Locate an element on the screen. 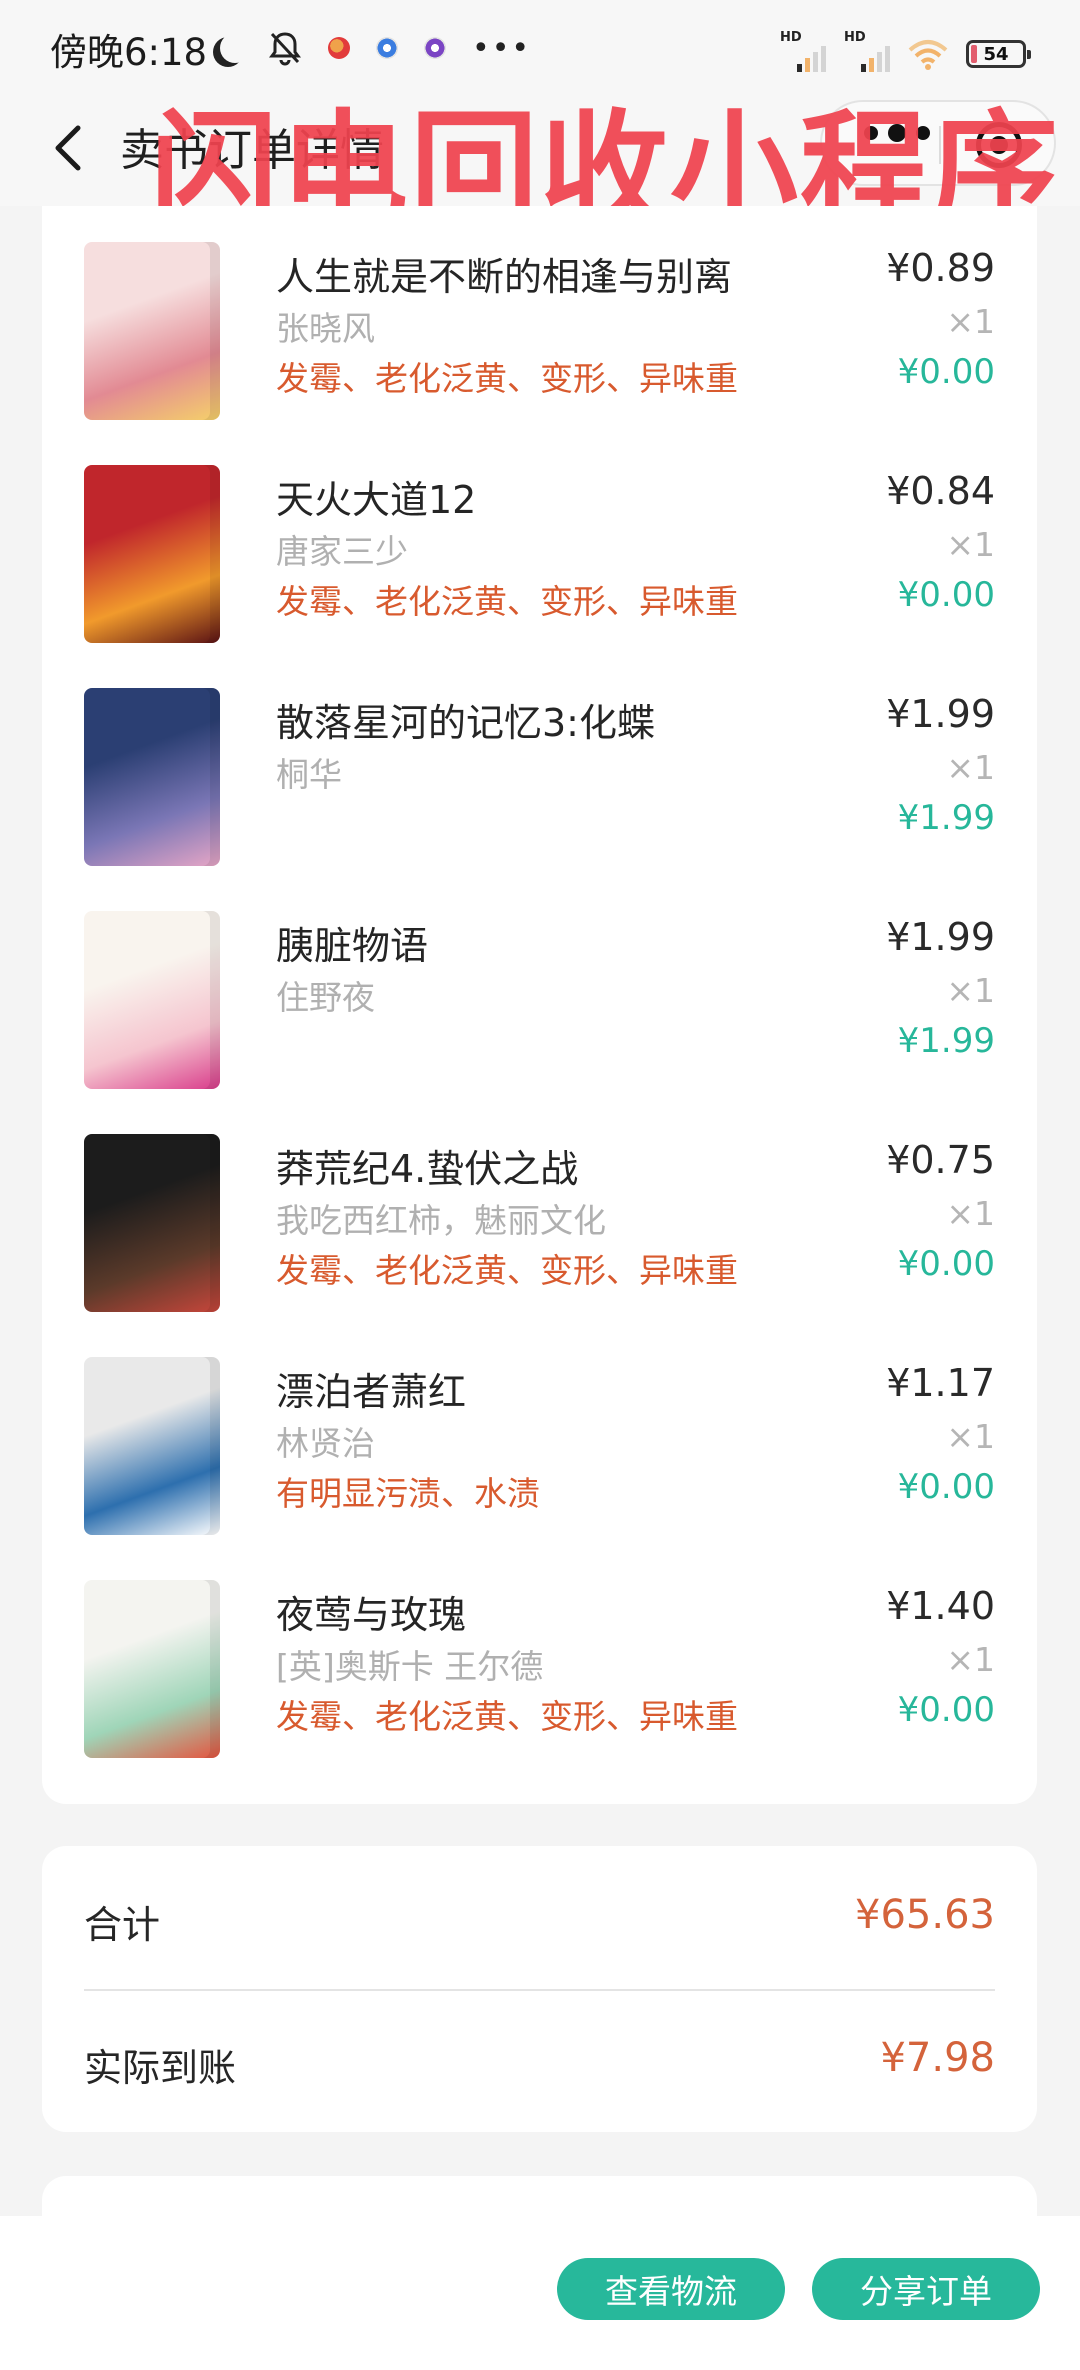  bottom-action-bar: 查看物流 分享订单 is located at coordinates (540, 2293).